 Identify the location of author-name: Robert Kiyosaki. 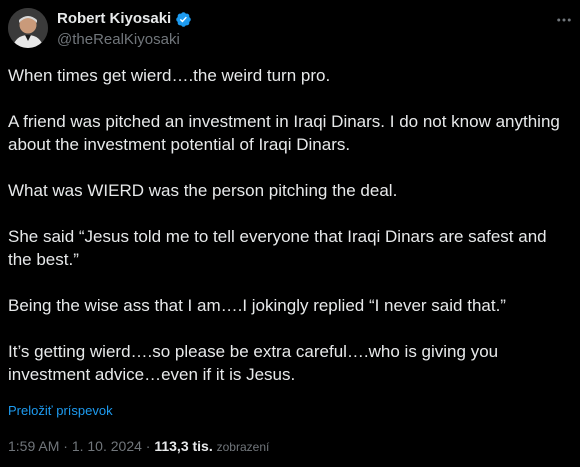
(114, 19).